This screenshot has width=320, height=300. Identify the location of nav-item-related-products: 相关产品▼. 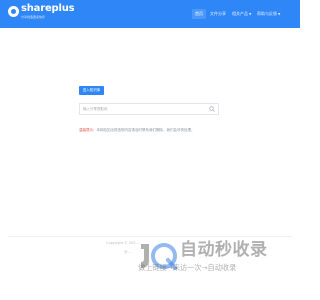
(241, 14).